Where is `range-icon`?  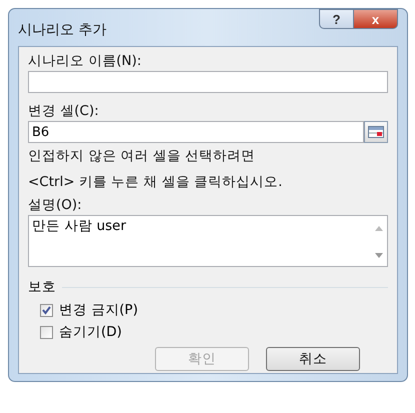 range-icon is located at coordinates (376, 132).